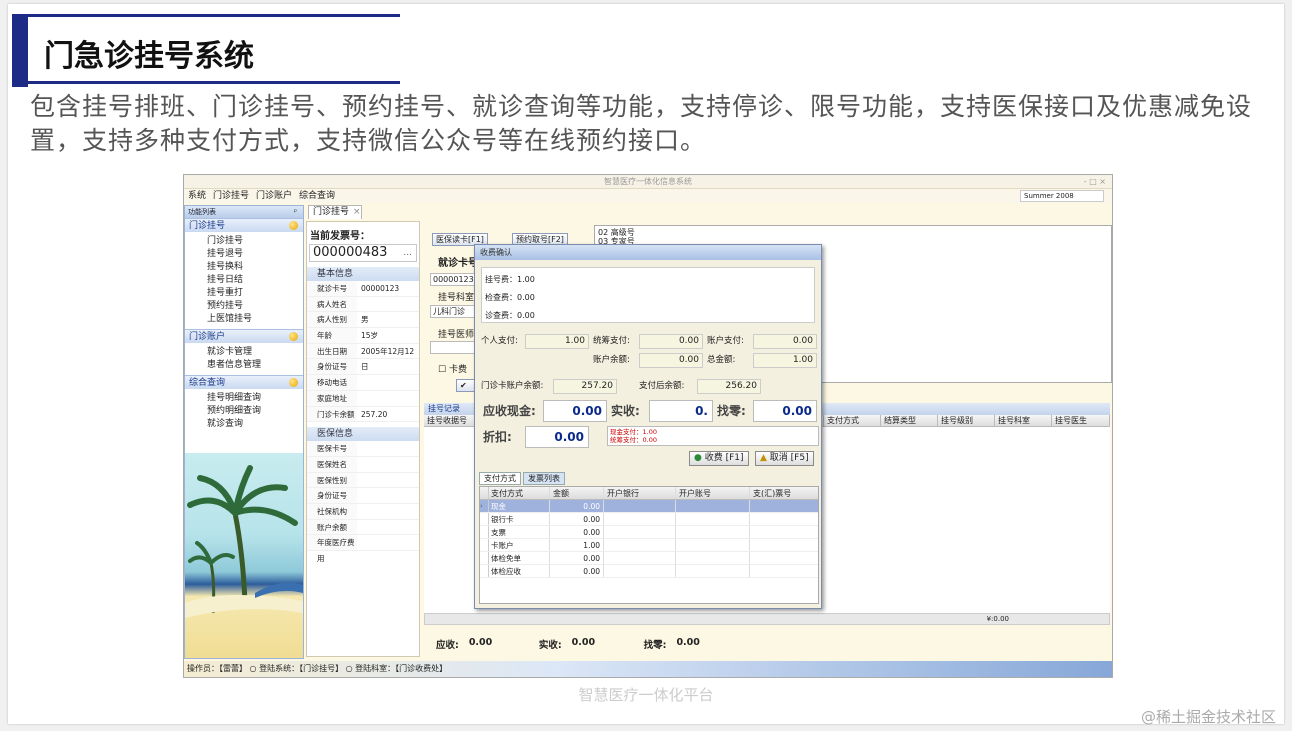 The height and width of the screenshot is (731, 1292). I want to click on group-query: 综合查询, so click(244, 382).